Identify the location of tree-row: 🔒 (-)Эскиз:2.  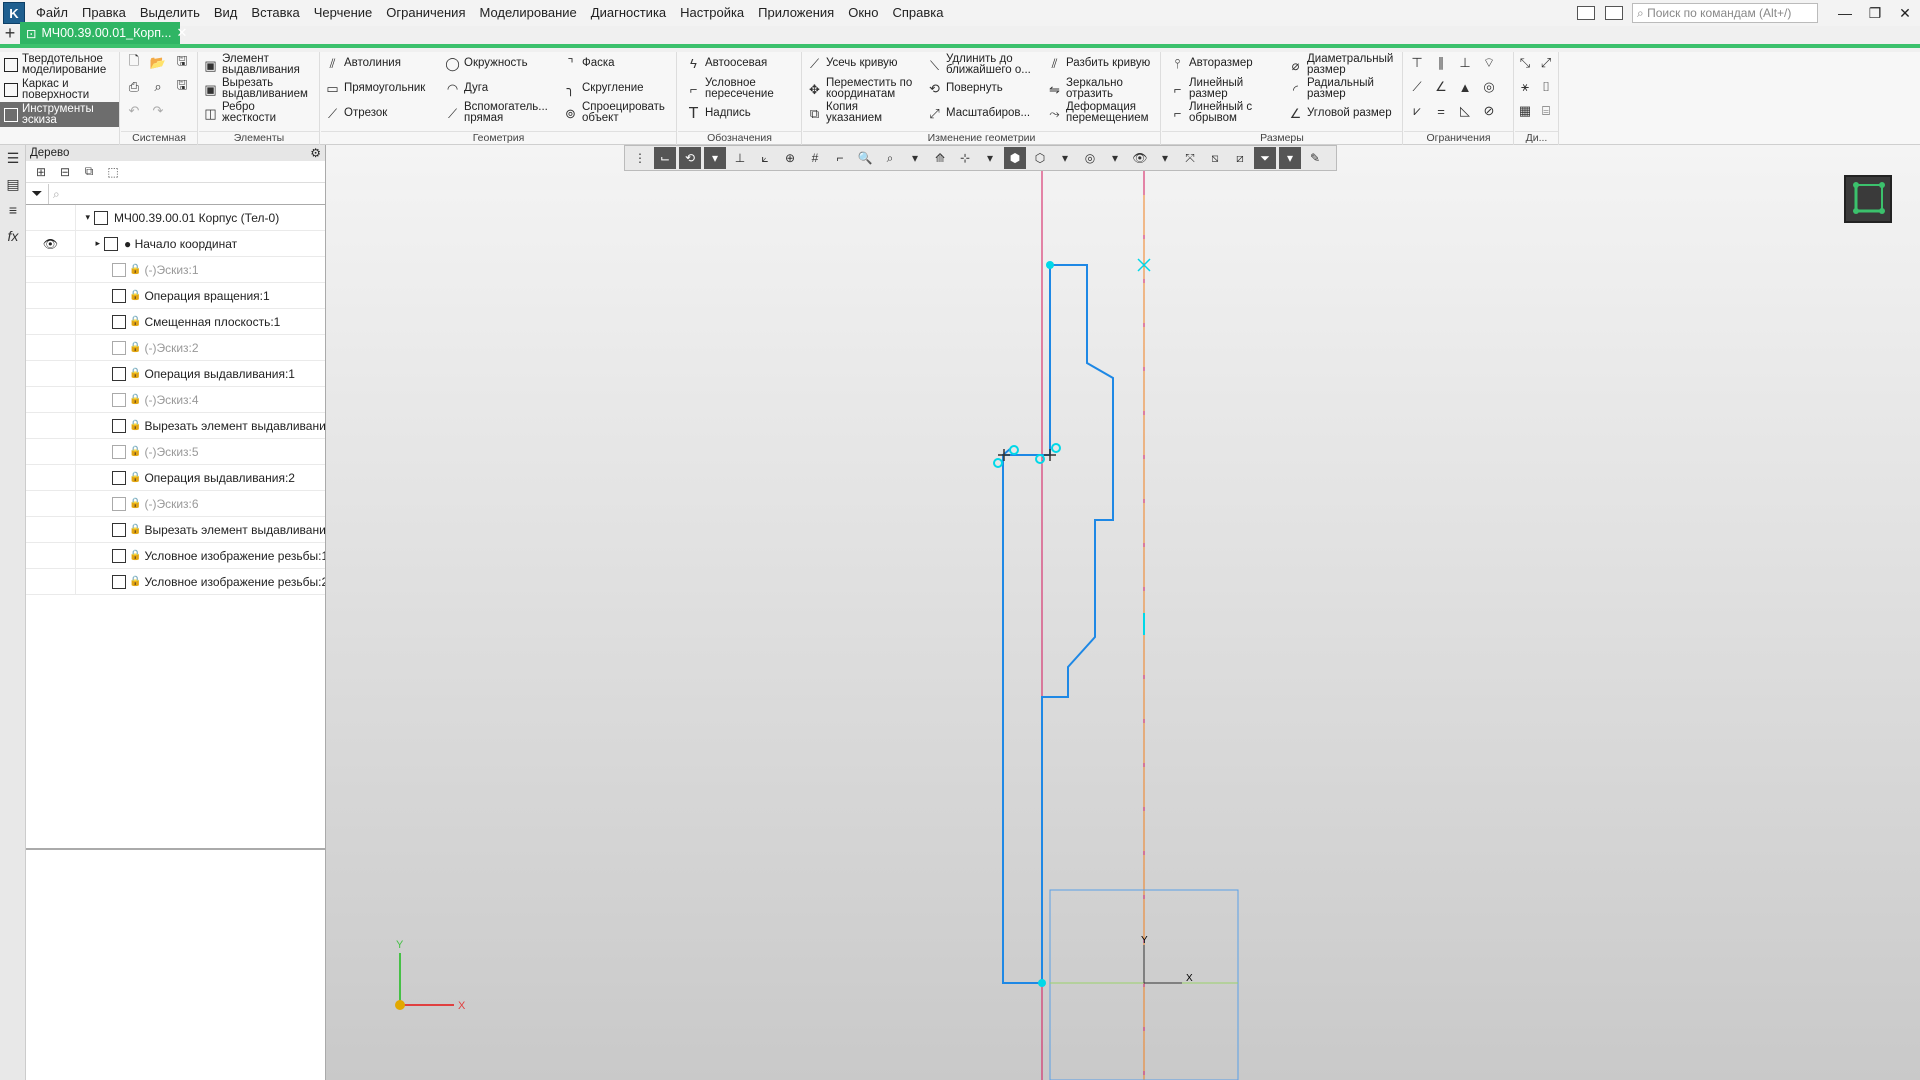
(175, 348).